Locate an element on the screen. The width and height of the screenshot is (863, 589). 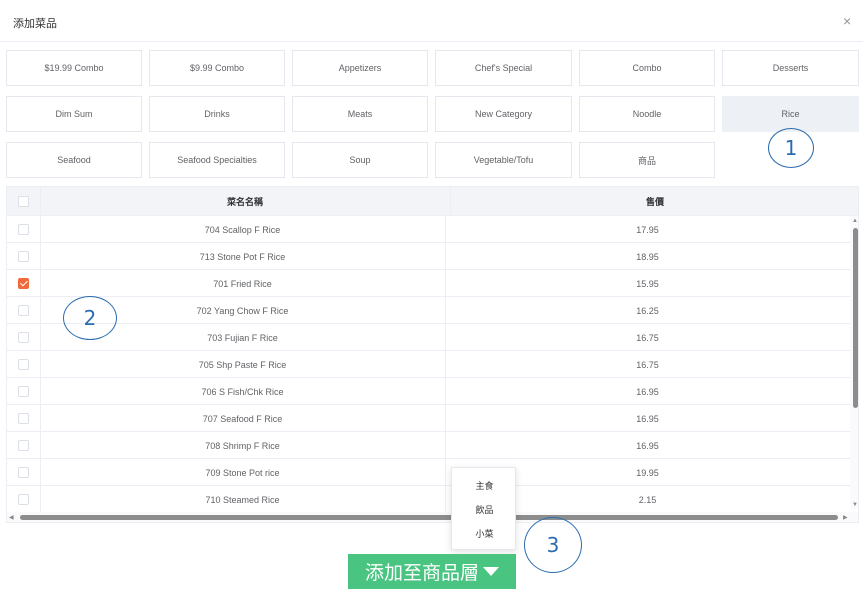
vertical-scrollbar: ▲ ▼ is located at coordinates (854, 362).